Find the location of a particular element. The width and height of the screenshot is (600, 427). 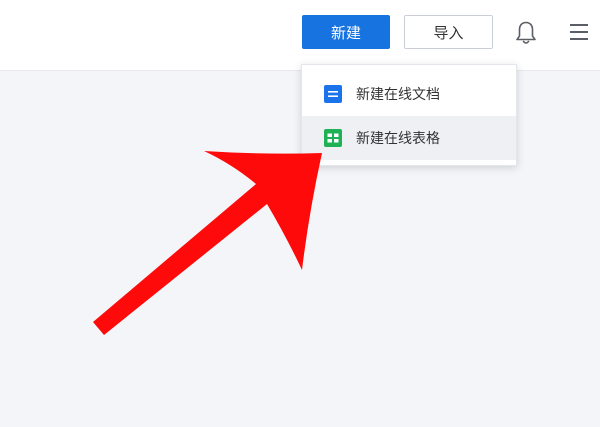

menu-item-new-sheet: 新建在线表格 is located at coordinates (409, 138).